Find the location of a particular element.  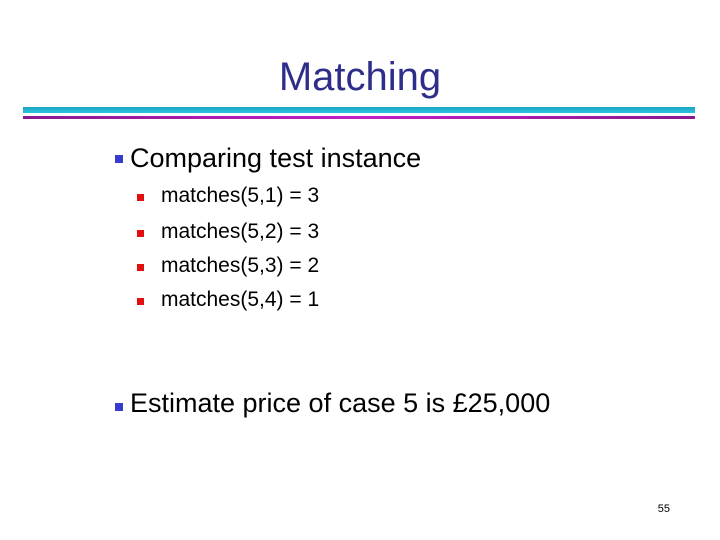

title-divider-top is located at coordinates (359, 110).